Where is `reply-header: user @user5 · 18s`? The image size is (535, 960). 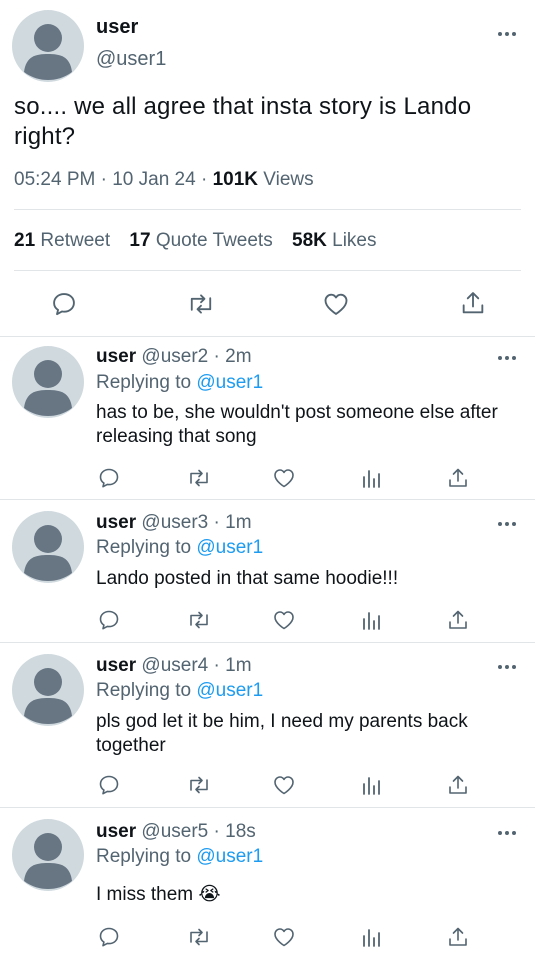
reply-header: user @user5 · 18s is located at coordinates (176, 832).